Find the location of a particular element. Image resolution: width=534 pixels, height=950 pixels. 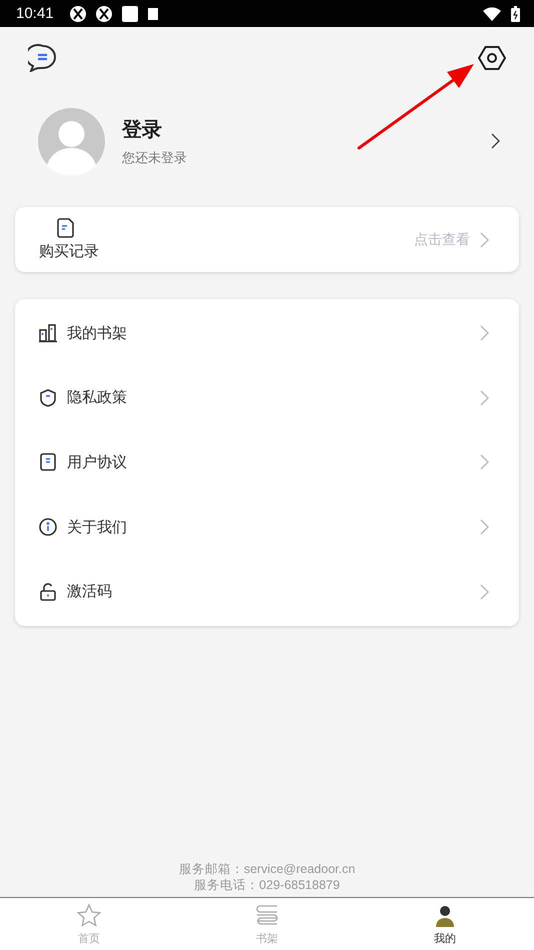

menu-item: 我的书架 is located at coordinates (267, 333).